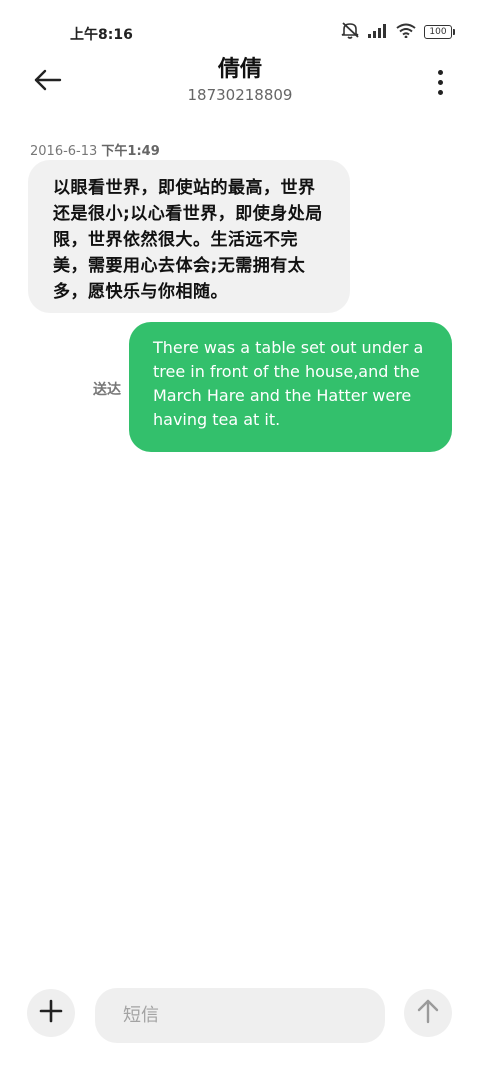 The image size is (480, 1066). I want to click on status-time: 上午8:16, so click(101, 35).